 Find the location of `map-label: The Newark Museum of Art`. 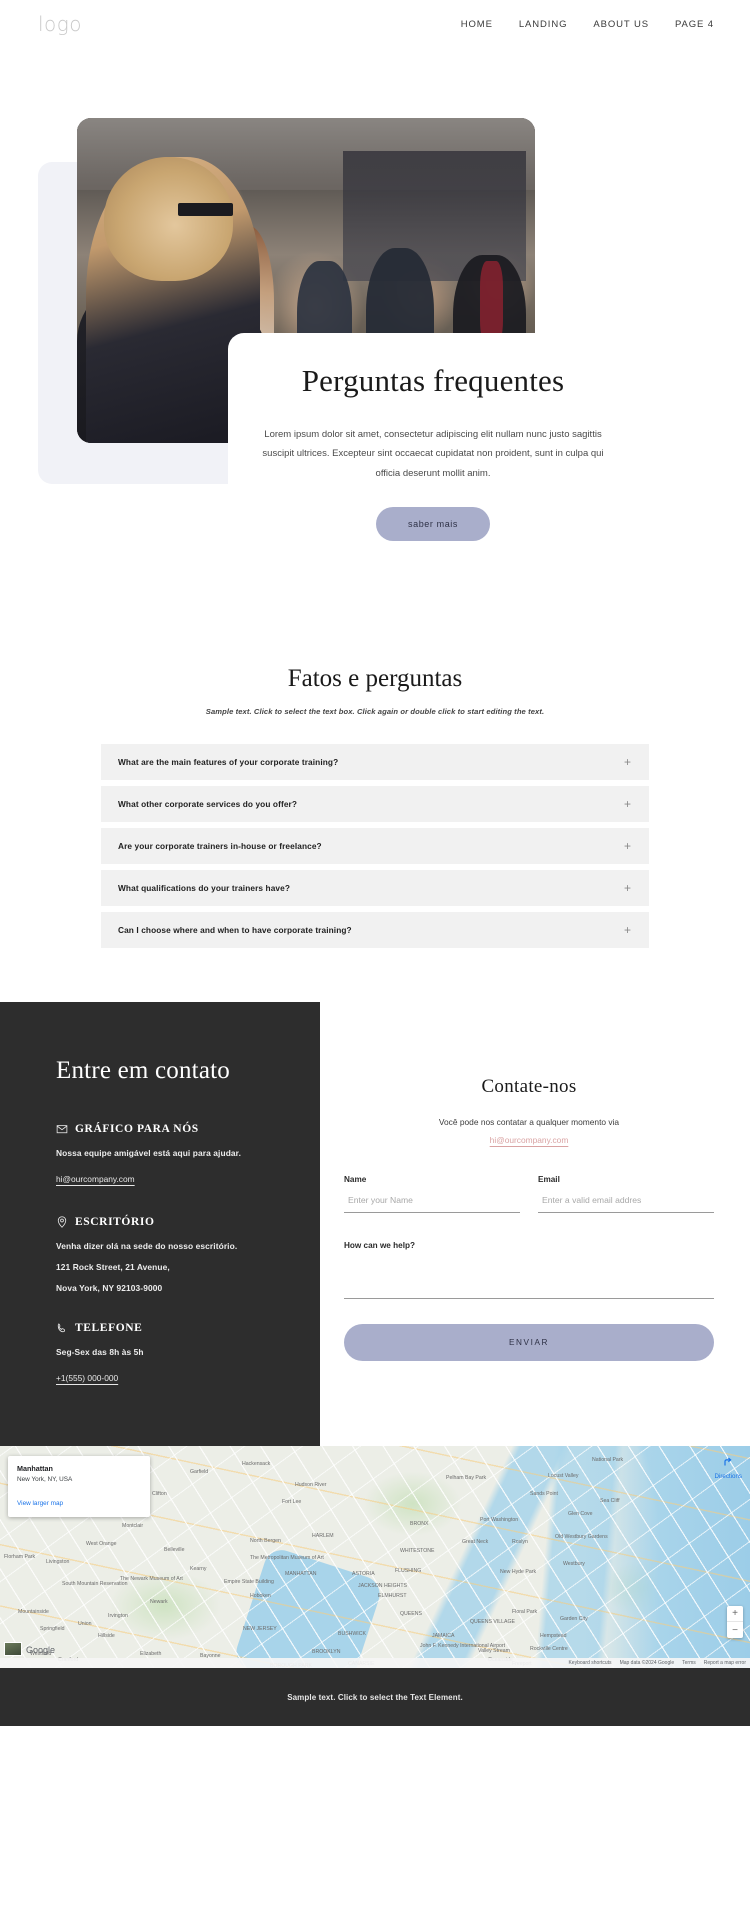

map-label: The Newark Museum of Art is located at coordinates (151, 1579).